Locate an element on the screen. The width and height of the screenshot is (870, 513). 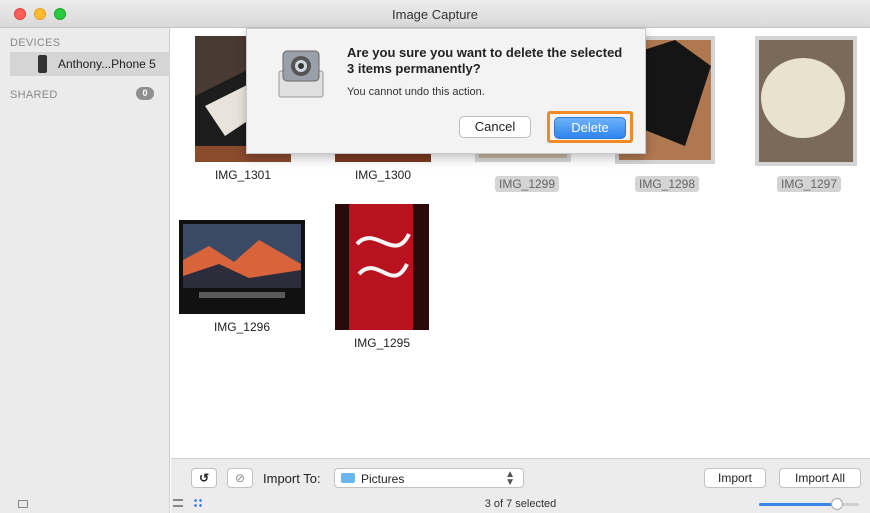
status-bar: 3 of 7 selected is located at coordinates (520, 503).